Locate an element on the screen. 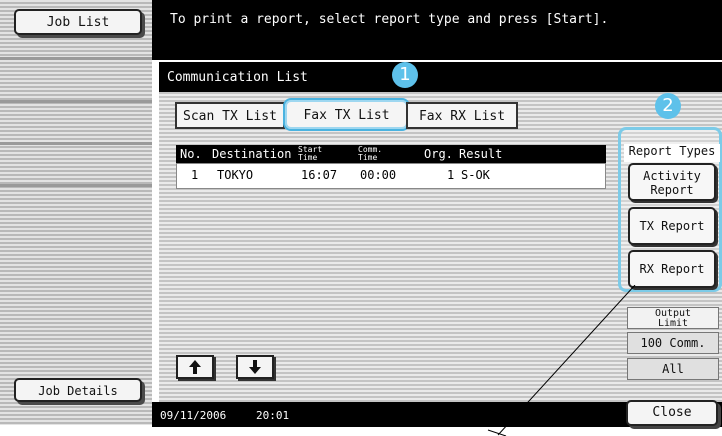 Image resolution: width=722 pixels, height=436 pixels. report-types-title: Report Types is located at coordinates (672, 151).